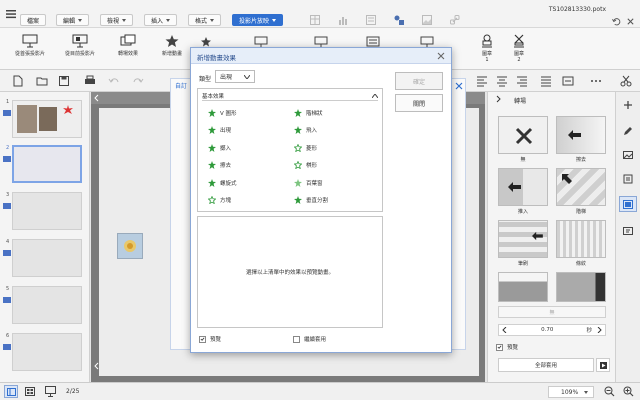  Describe the element at coordinates (616, 21) in the screenshot. I see `undo-icon` at that location.